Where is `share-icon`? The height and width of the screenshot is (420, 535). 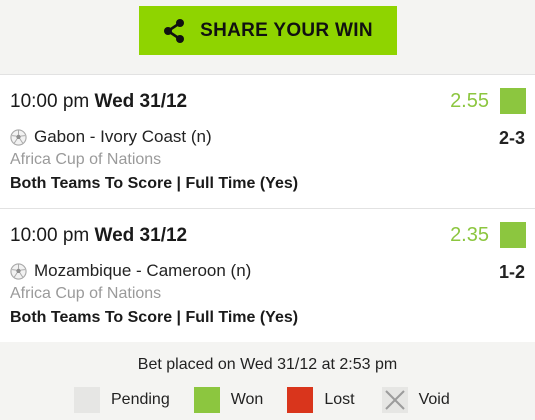 share-icon is located at coordinates (174, 31).